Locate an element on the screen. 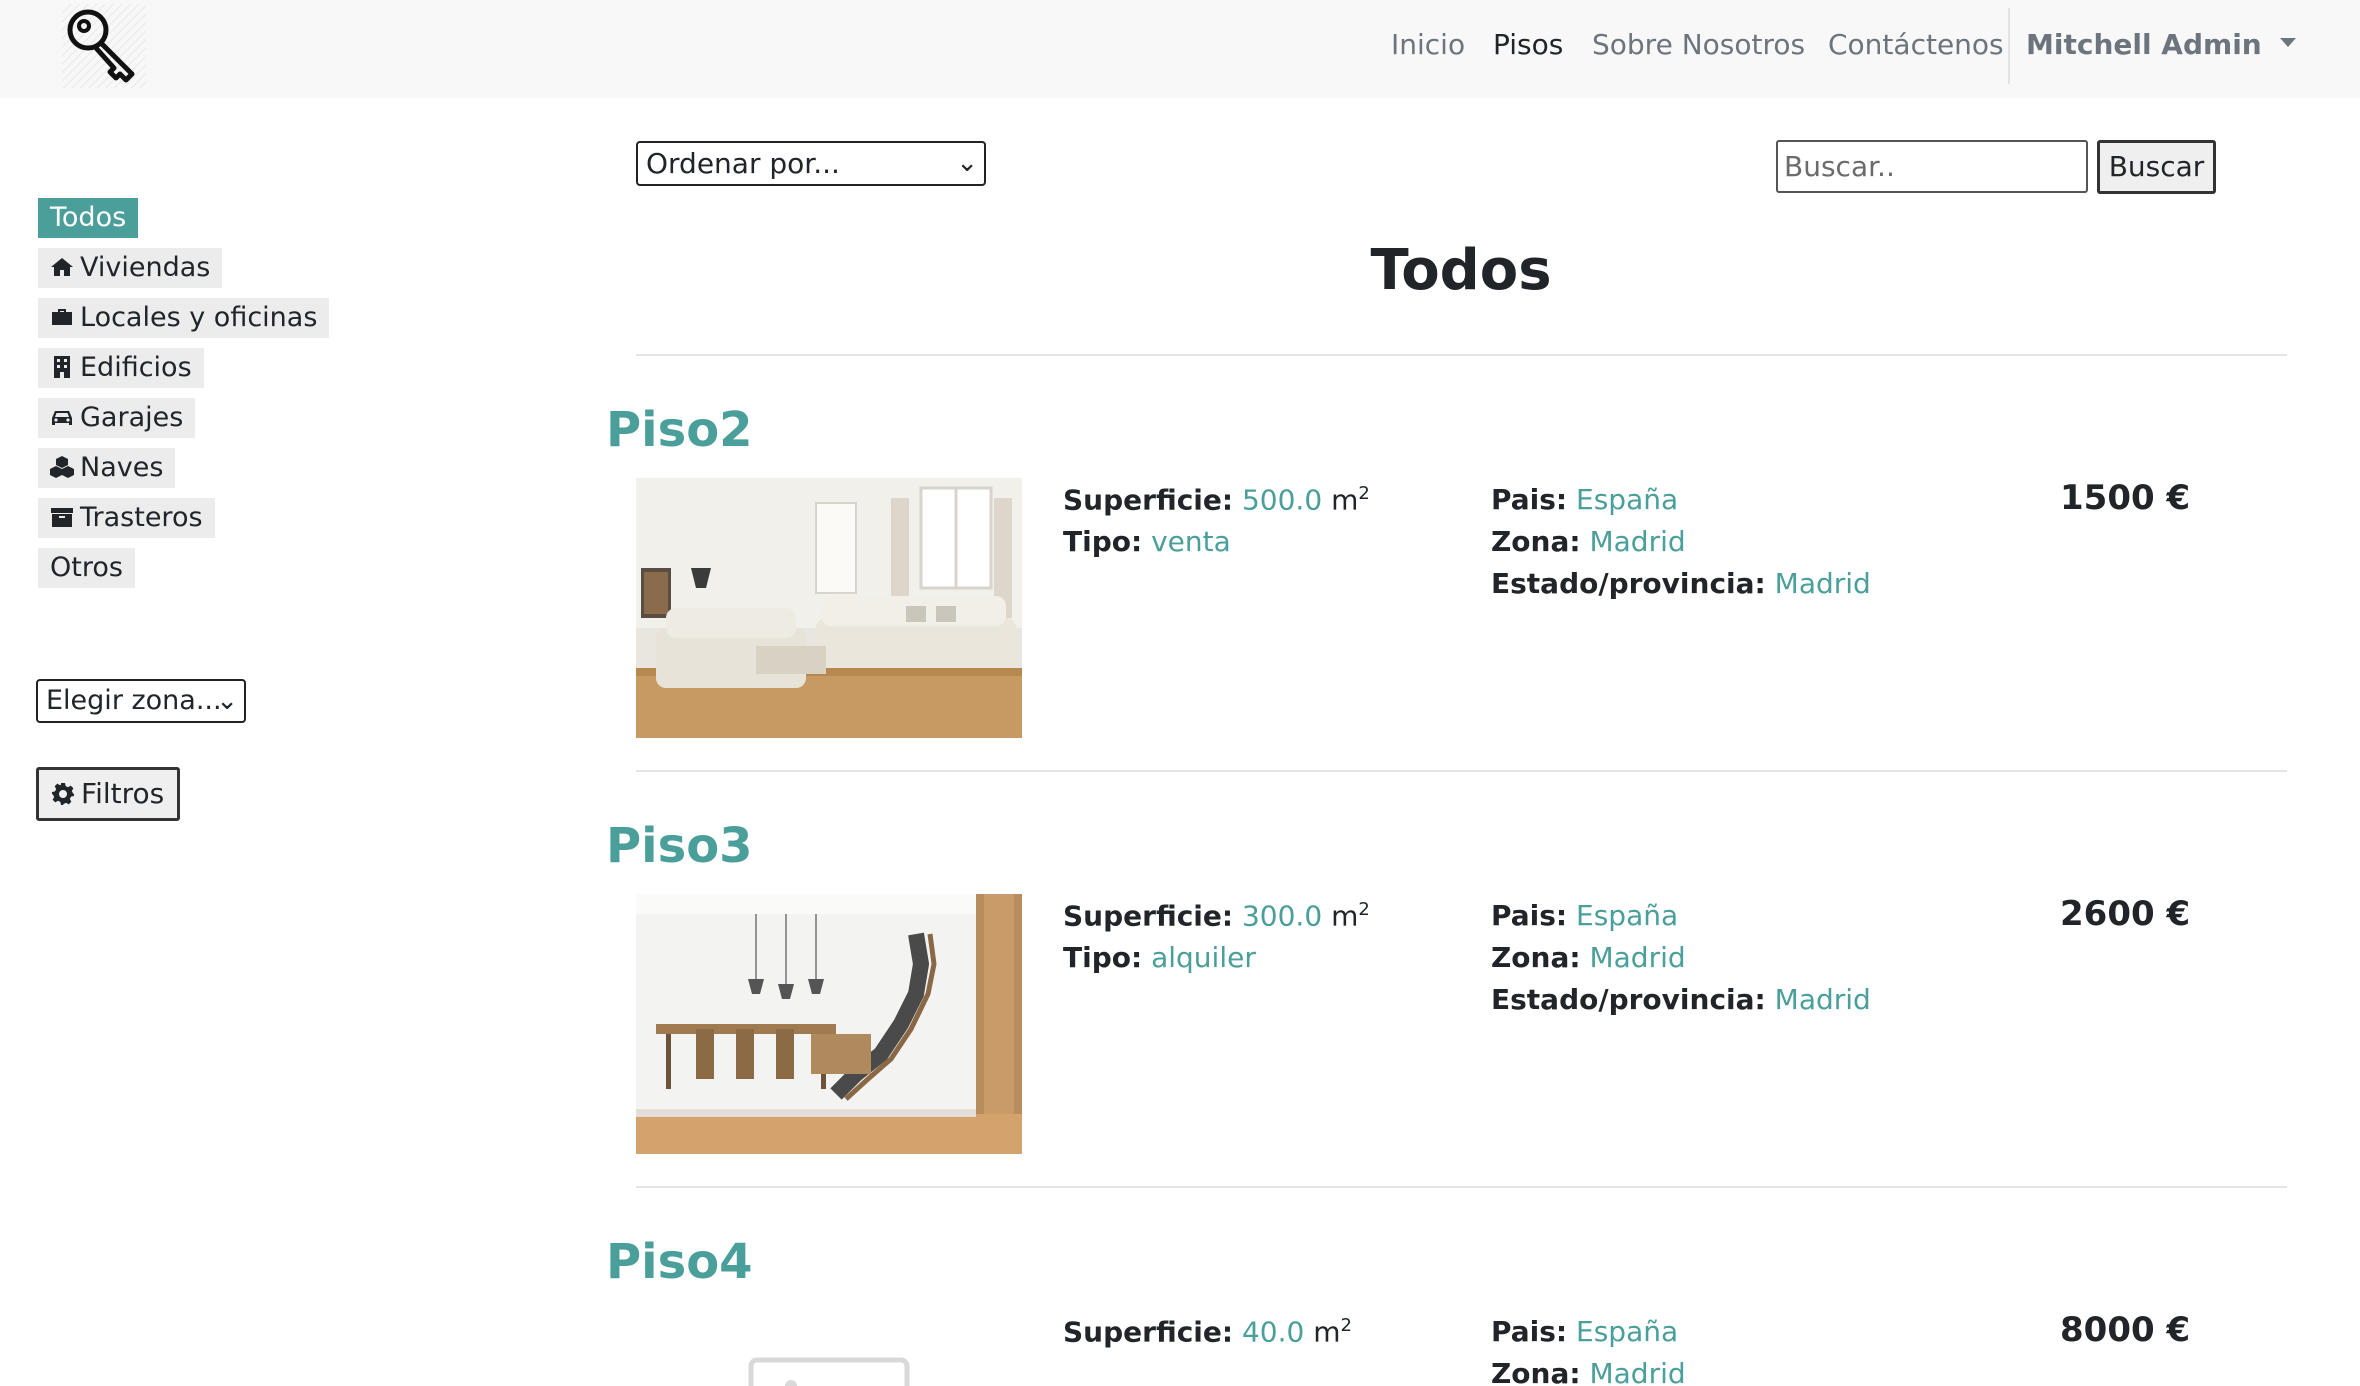  category-todos: Todos is located at coordinates (88, 218).